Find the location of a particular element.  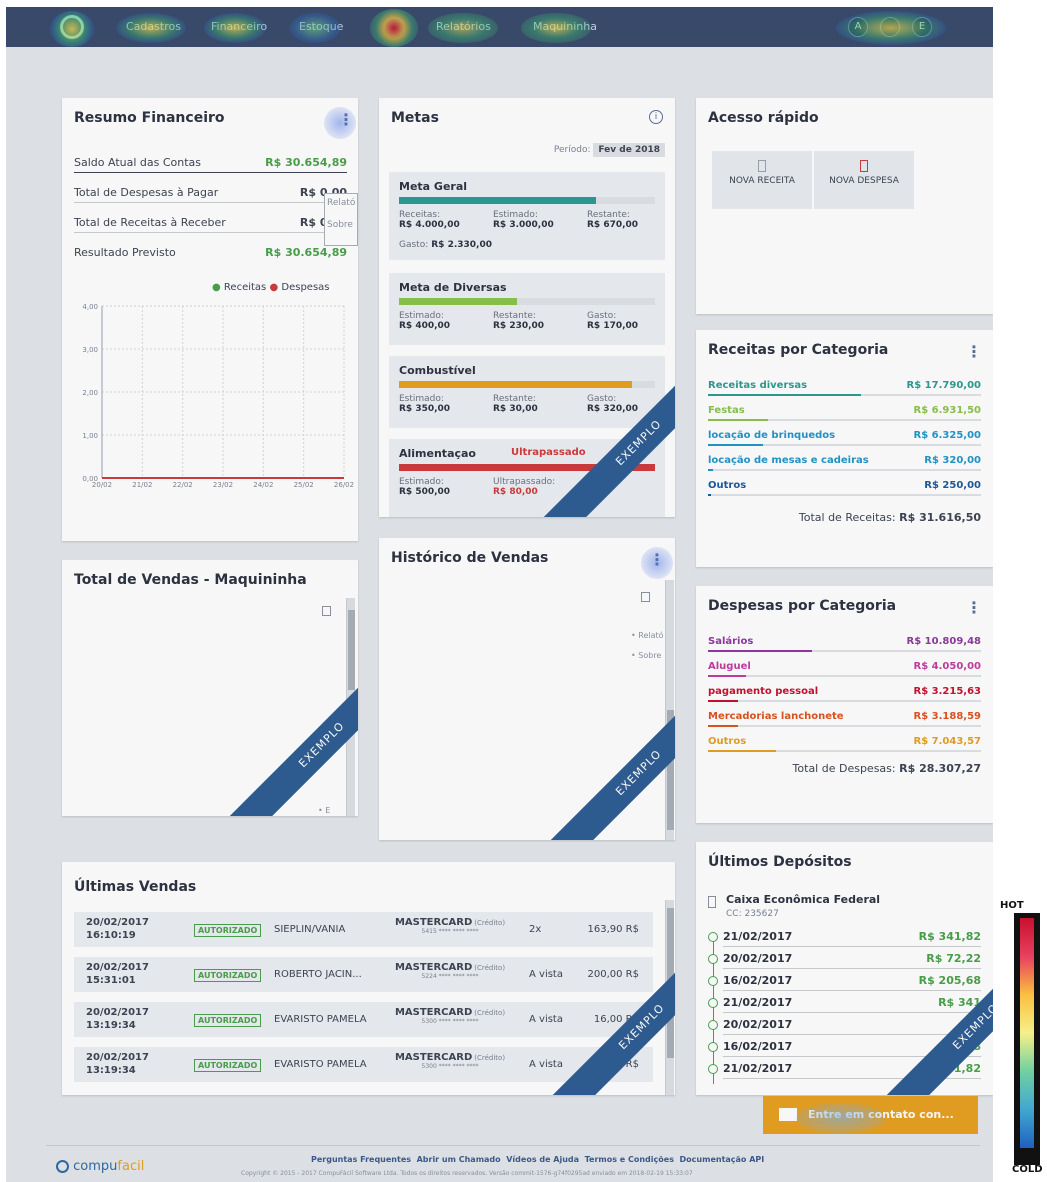

progress-bar is located at coordinates (527, 384).